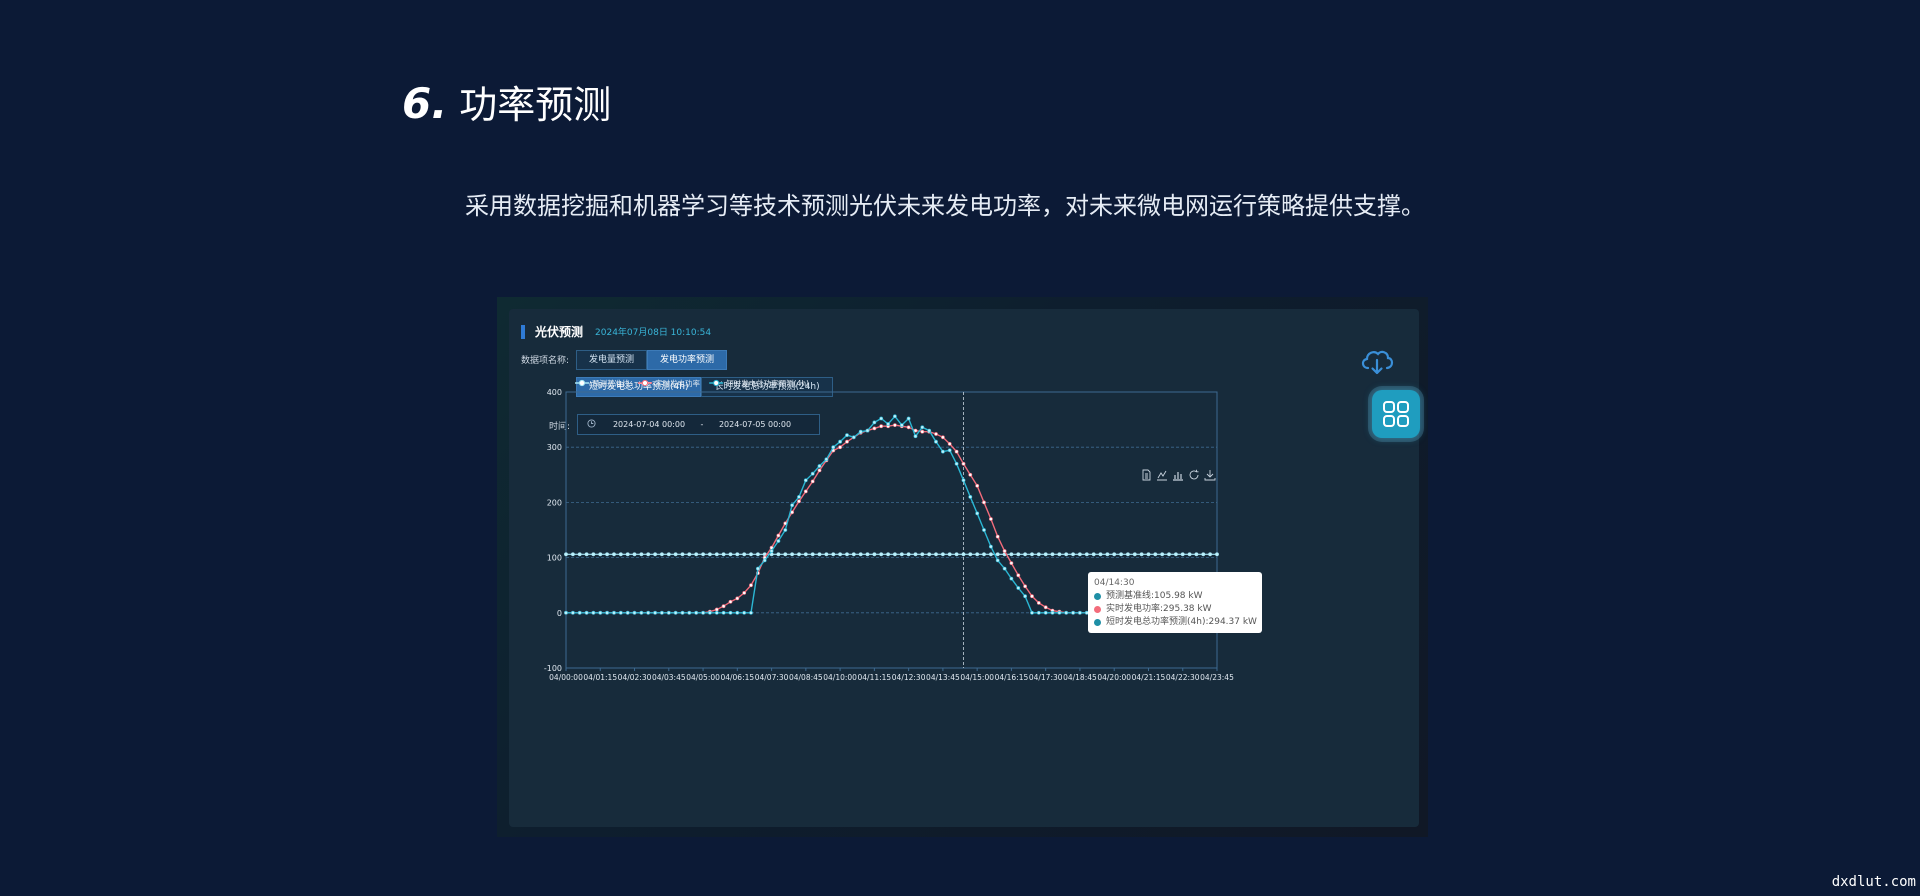  What do you see at coordinates (943, 677) in the screenshot?
I see `x-tick-label: 04/13:45` at bounding box center [943, 677].